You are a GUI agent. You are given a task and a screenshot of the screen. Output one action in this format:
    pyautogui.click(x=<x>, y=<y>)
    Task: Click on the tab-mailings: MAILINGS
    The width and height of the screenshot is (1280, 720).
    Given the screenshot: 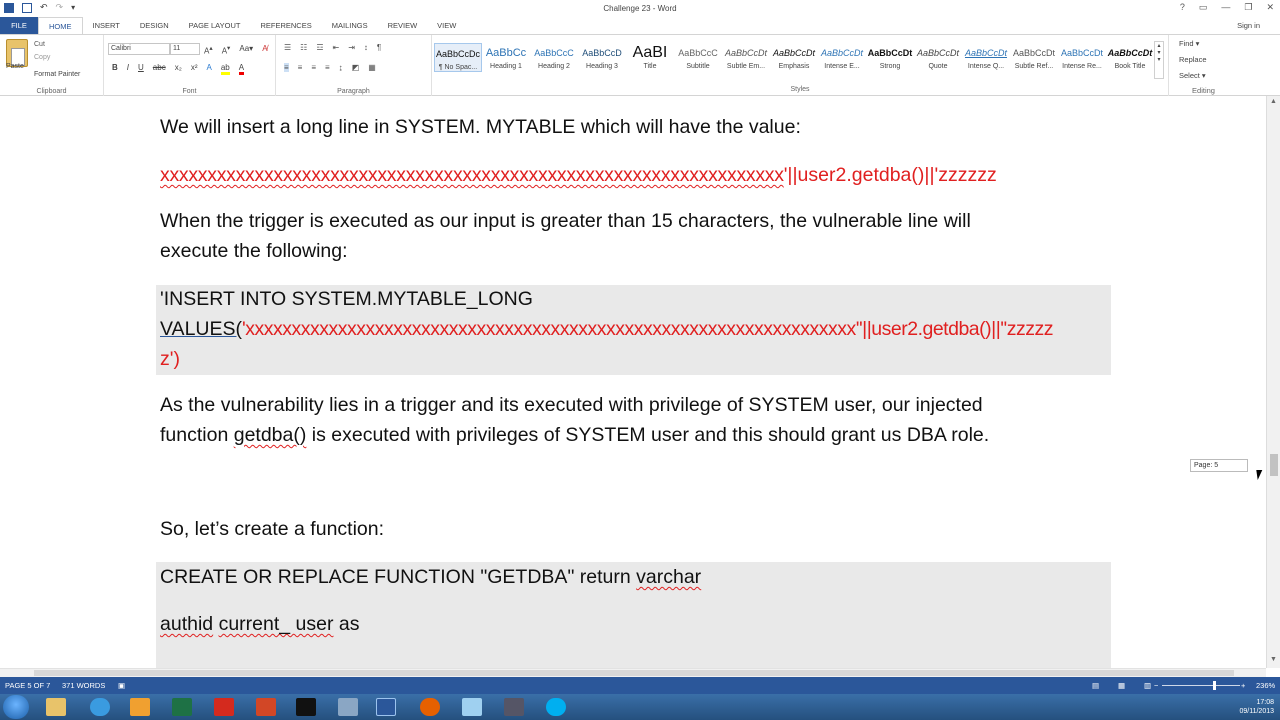 What is the action you would take?
    pyautogui.click(x=350, y=25)
    